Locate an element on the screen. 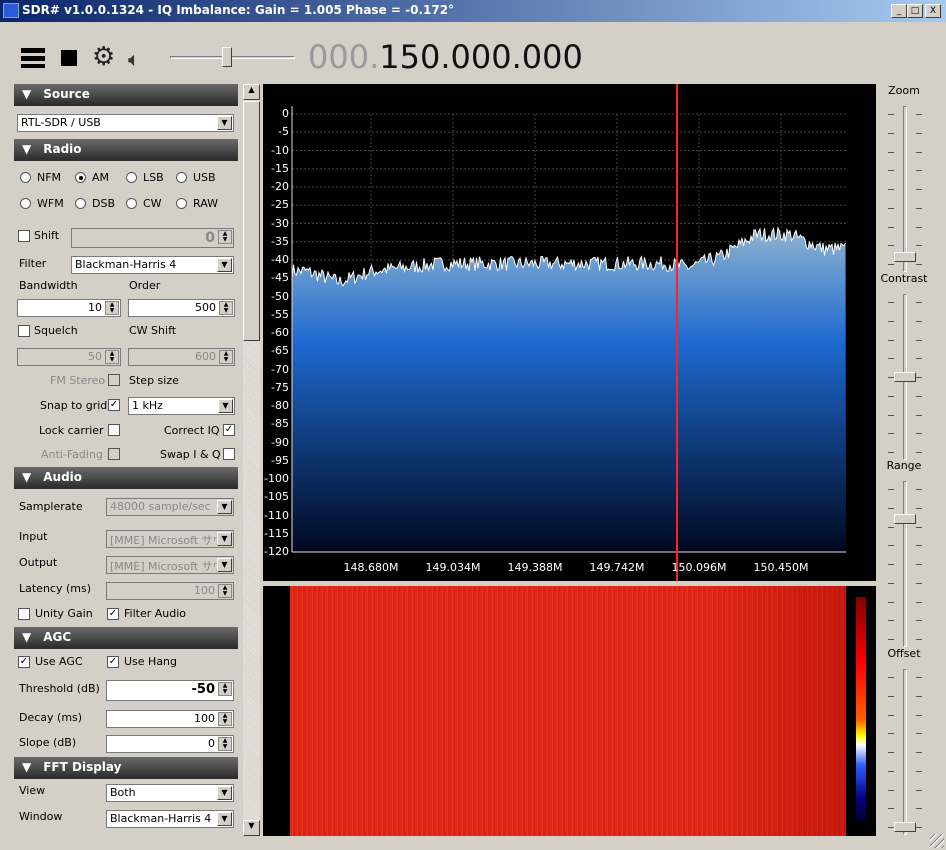  y-tick-label: -75 is located at coordinates (280, 387).